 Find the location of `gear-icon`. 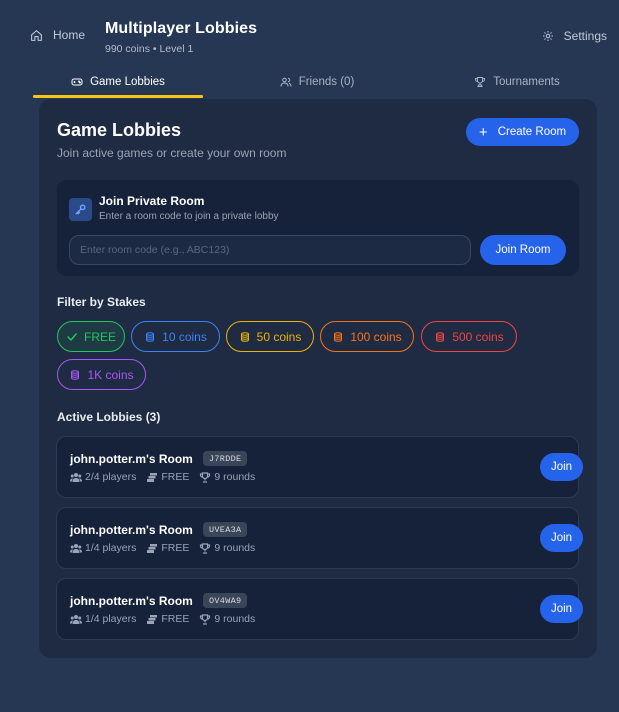

gear-icon is located at coordinates (547, 36).